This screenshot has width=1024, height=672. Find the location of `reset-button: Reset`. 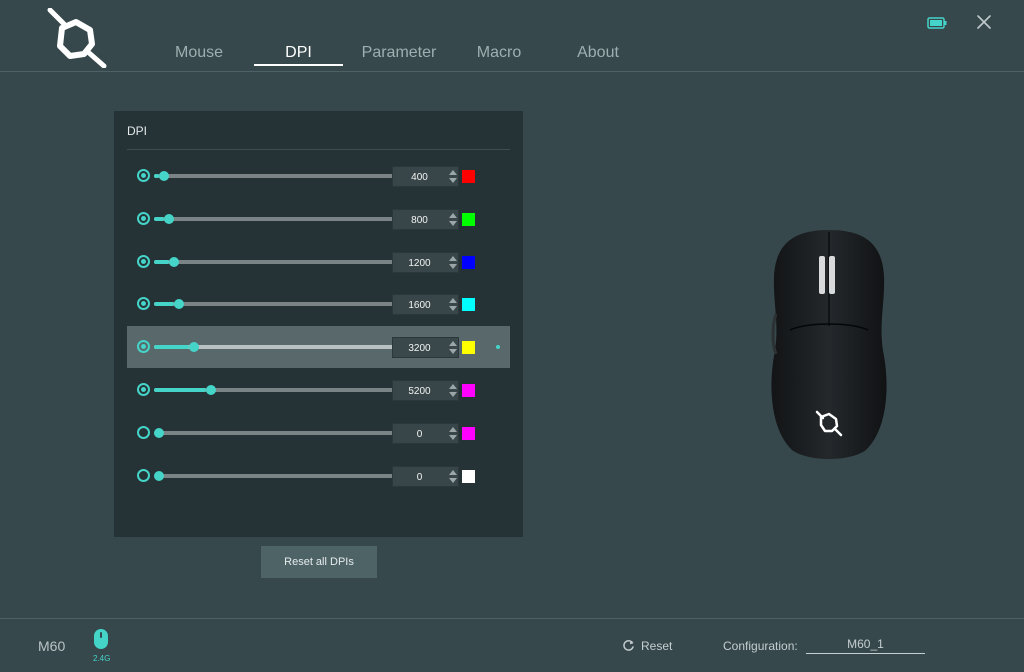

reset-button: Reset is located at coordinates (656, 646).